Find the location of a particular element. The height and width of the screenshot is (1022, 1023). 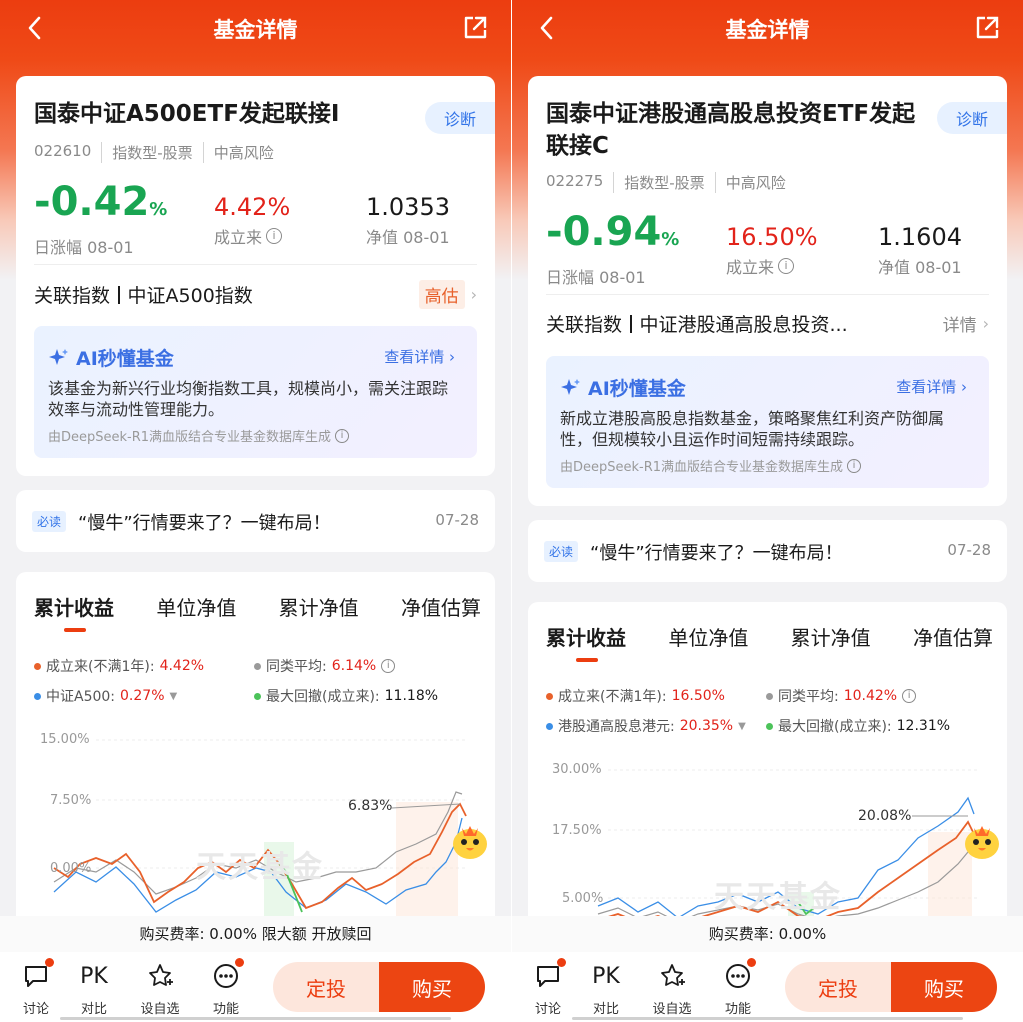

since-return-stat: 4.42% 成立来 i is located at coordinates (252, 220).